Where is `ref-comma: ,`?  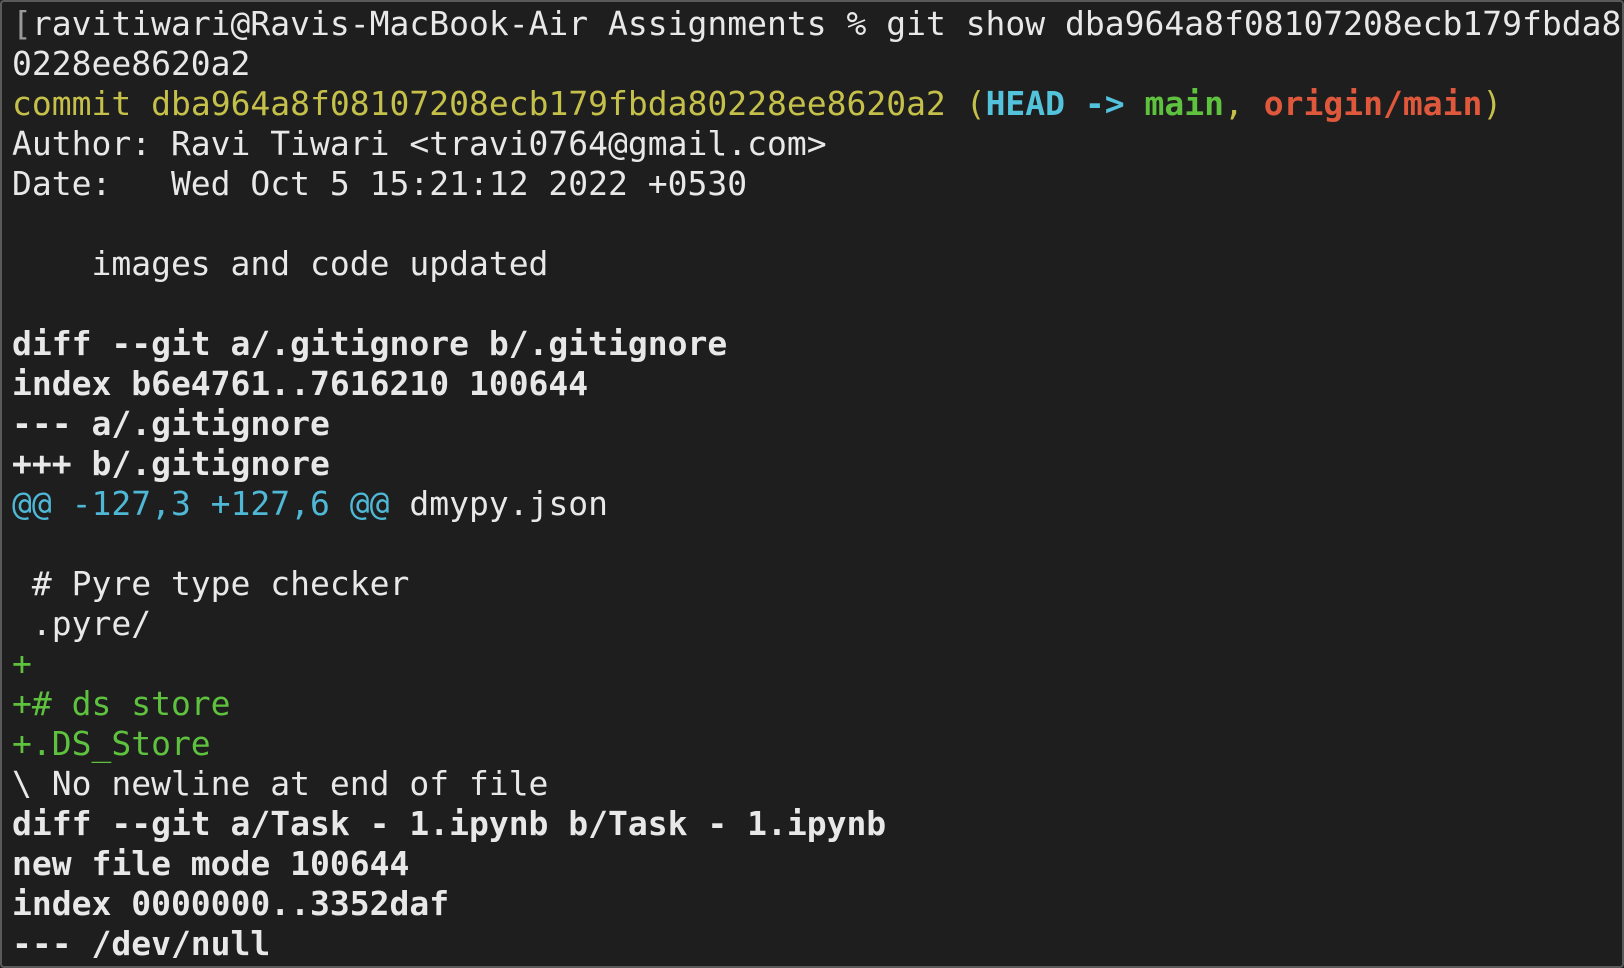 ref-comma: , is located at coordinates (1234, 103).